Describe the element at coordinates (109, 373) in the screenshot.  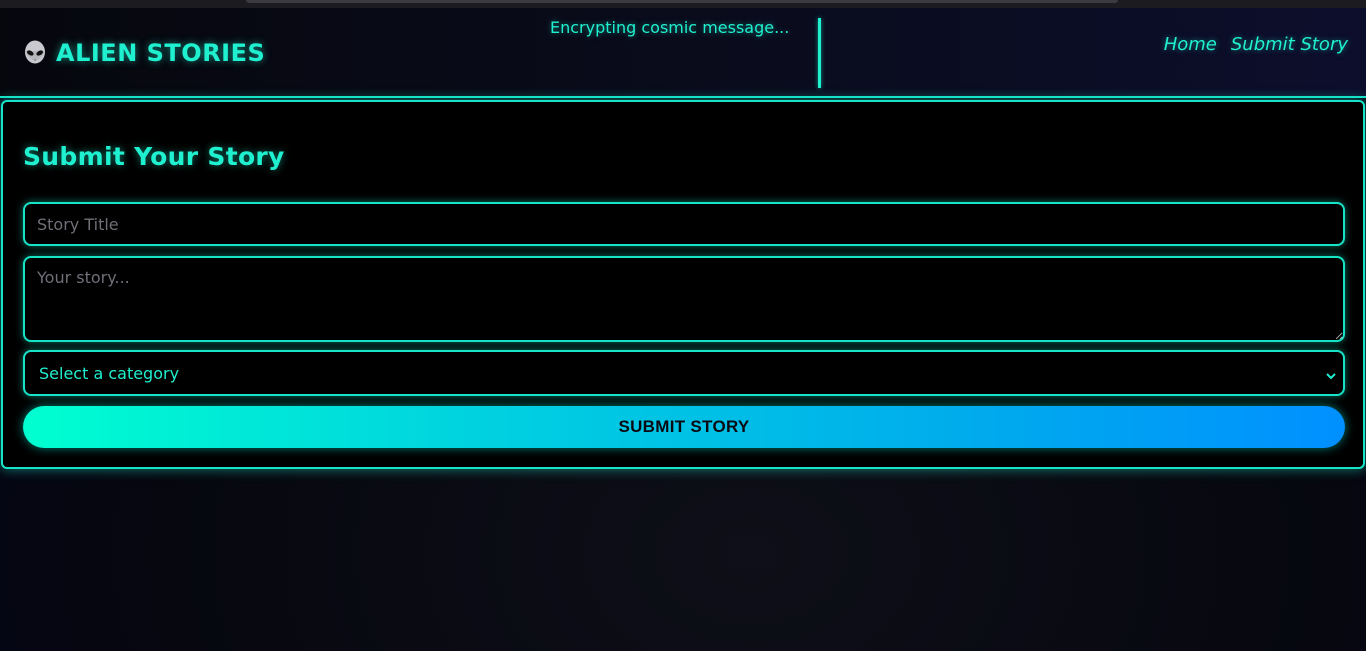
I see `category-selected-value: Select a category` at that location.